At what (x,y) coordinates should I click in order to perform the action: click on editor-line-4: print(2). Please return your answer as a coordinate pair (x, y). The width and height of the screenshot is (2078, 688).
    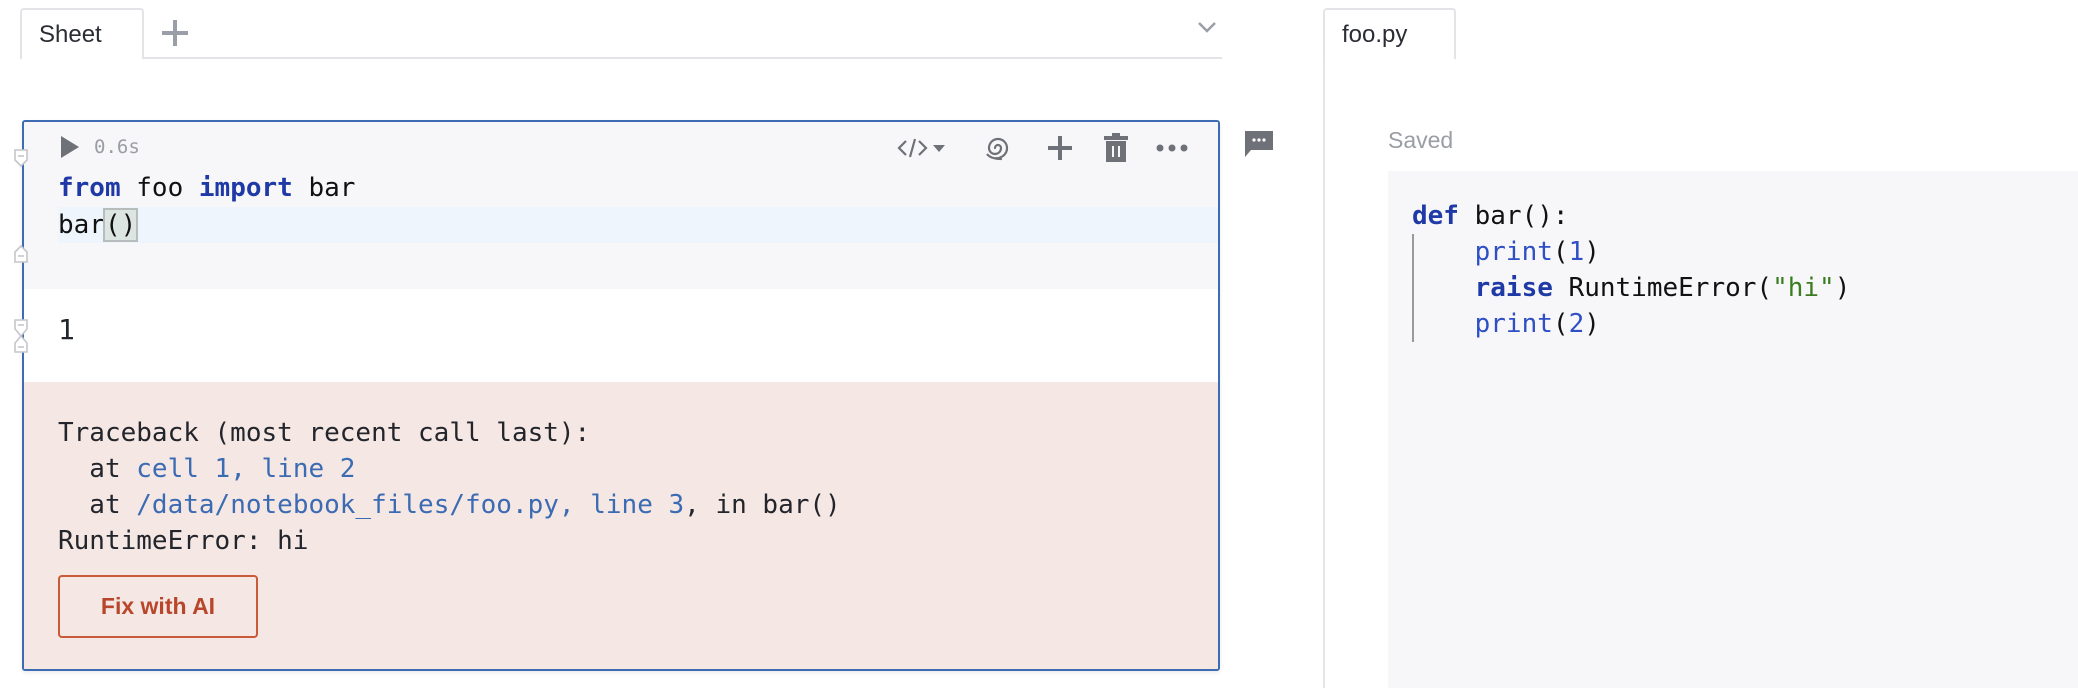
    Looking at the image, I should click on (1506, 324).